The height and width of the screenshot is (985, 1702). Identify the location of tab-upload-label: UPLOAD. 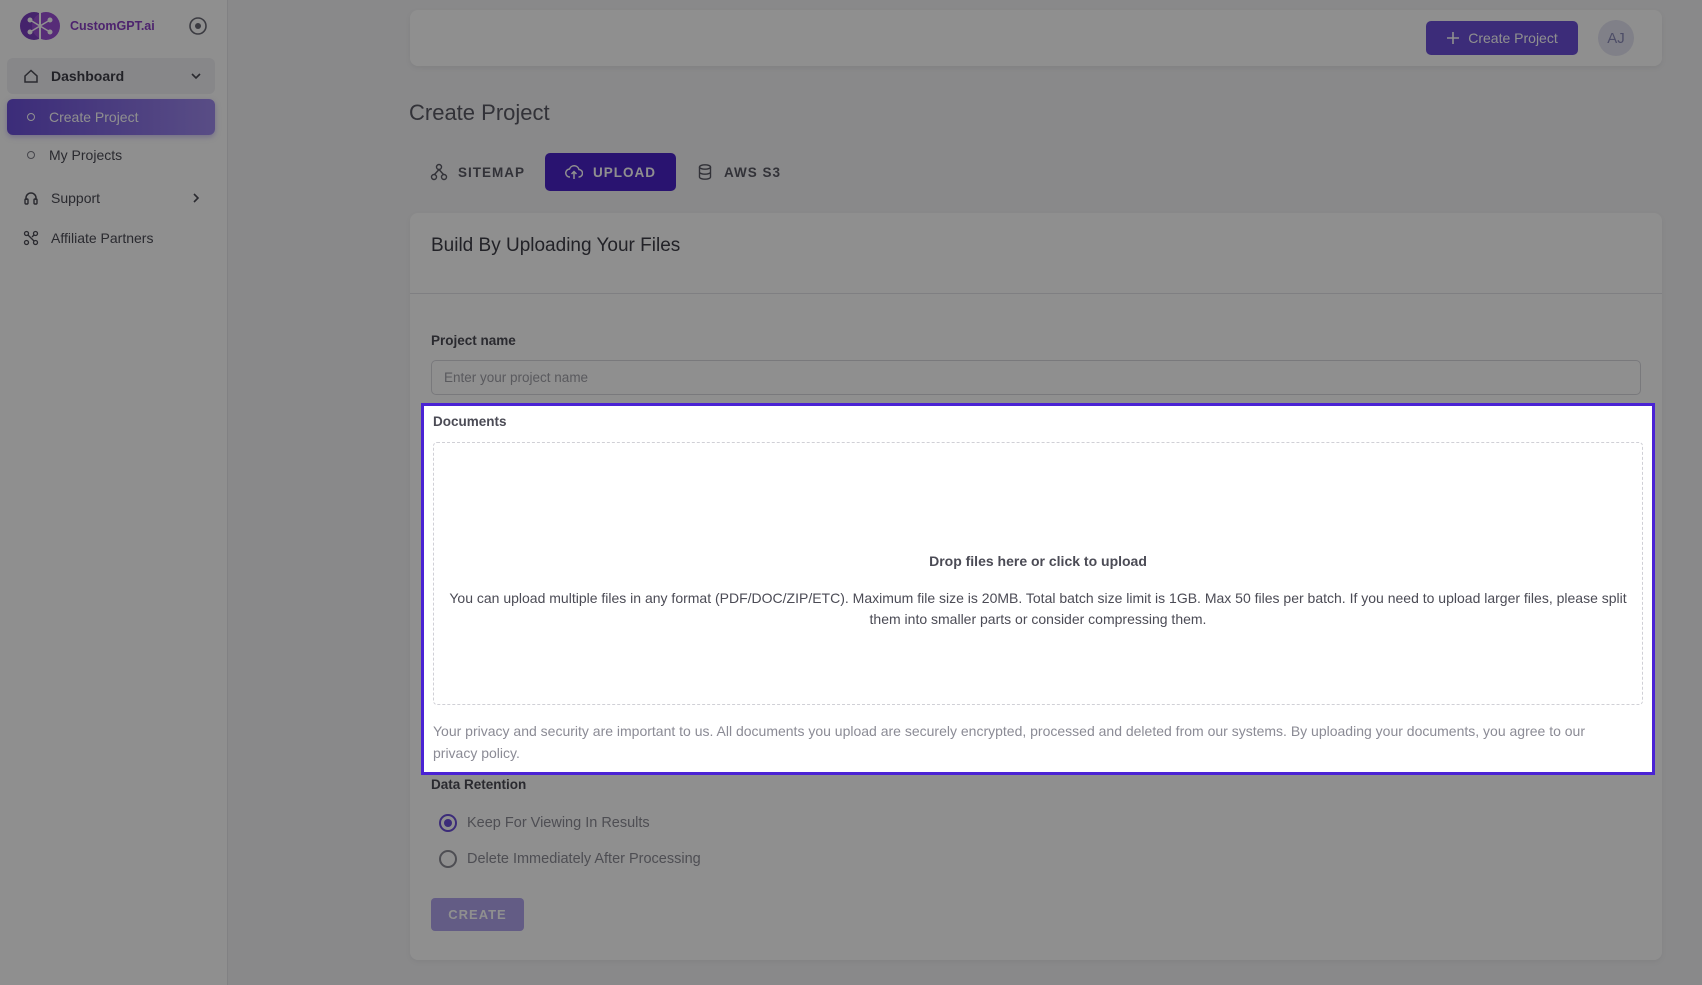
(625, 172).